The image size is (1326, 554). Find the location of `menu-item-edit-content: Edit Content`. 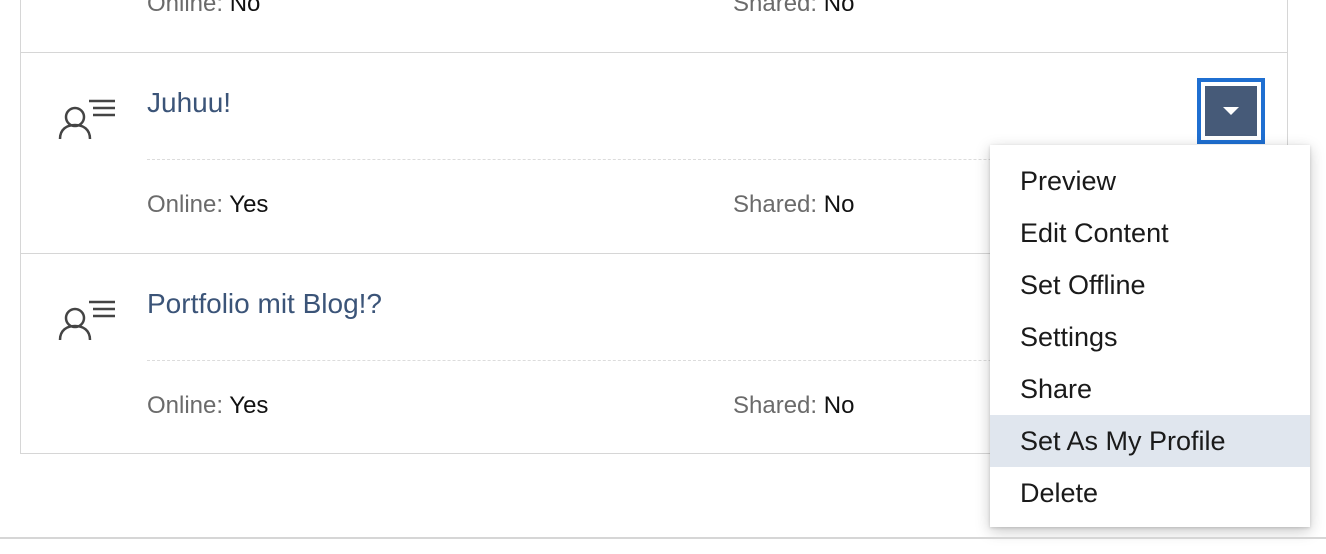

menu-item-edit-content: Edit Content is located at coordinates (1150, 233).